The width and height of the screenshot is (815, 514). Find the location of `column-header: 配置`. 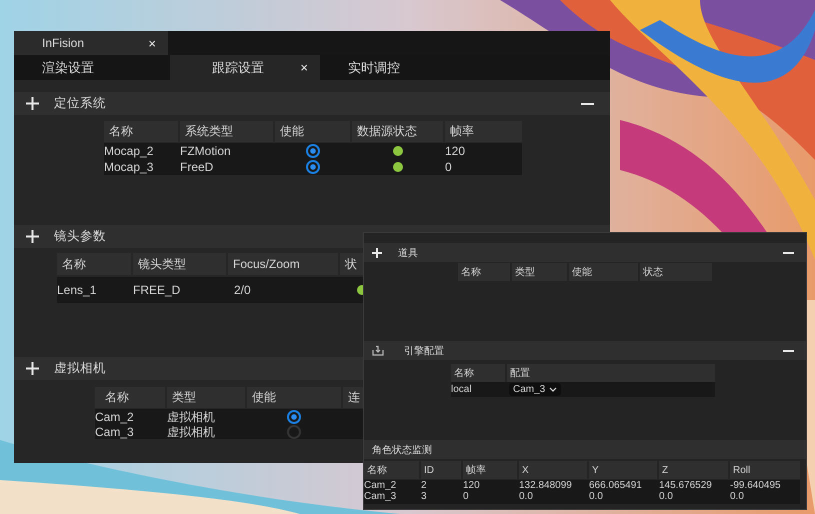

column-header: 配置 is located at coordinates (611, 373).